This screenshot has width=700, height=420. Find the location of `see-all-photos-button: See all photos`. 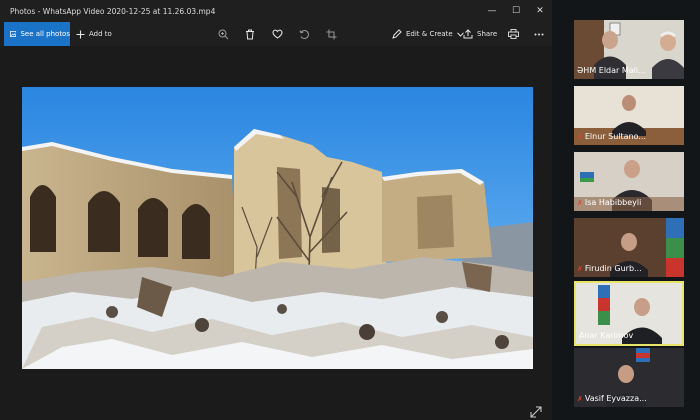

see-all-photos-button: See all photos is located at coordinates (37, 34).